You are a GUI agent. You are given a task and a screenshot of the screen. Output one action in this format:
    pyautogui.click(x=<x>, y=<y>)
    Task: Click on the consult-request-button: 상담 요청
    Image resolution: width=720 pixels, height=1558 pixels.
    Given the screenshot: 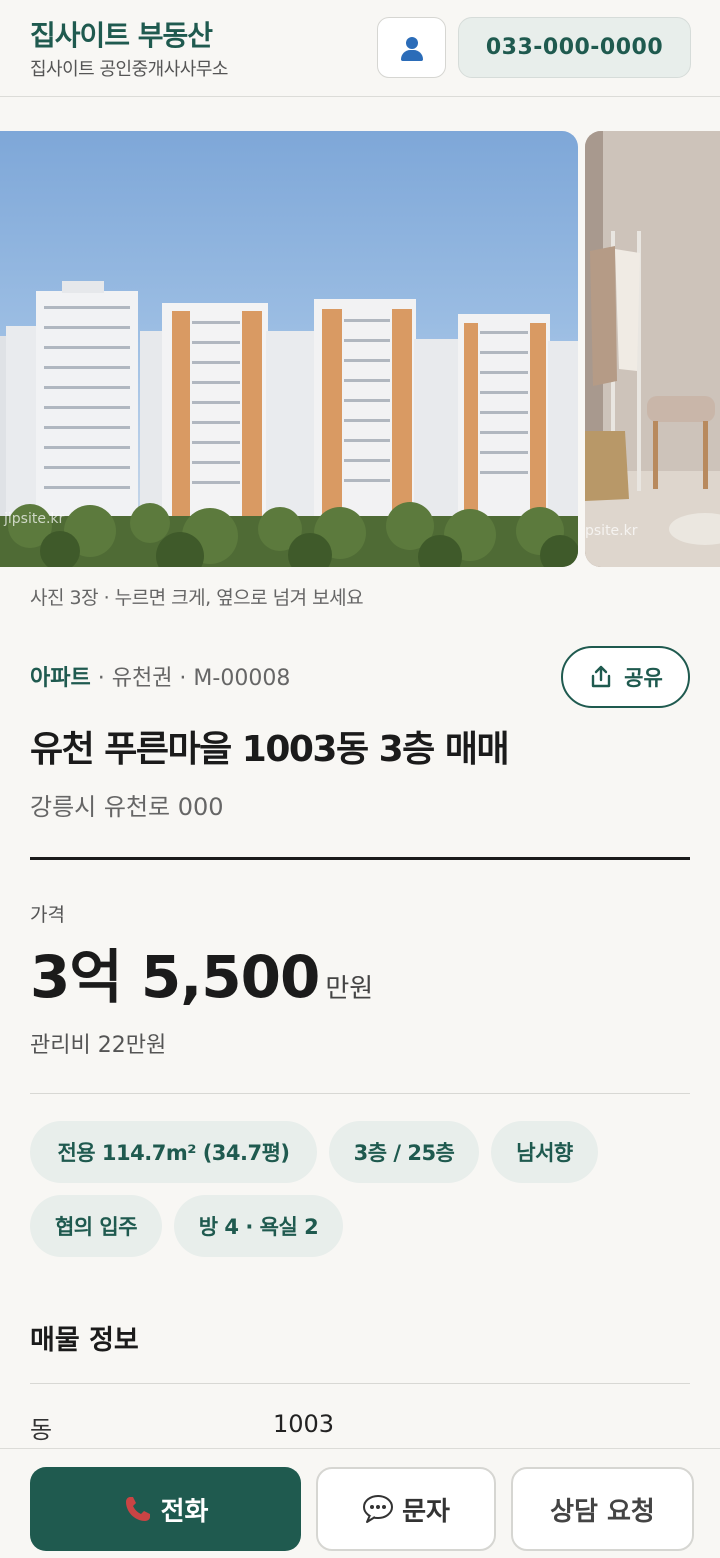 What is the action you would take?
    pyautogui.click(x=602, y=1509)
    